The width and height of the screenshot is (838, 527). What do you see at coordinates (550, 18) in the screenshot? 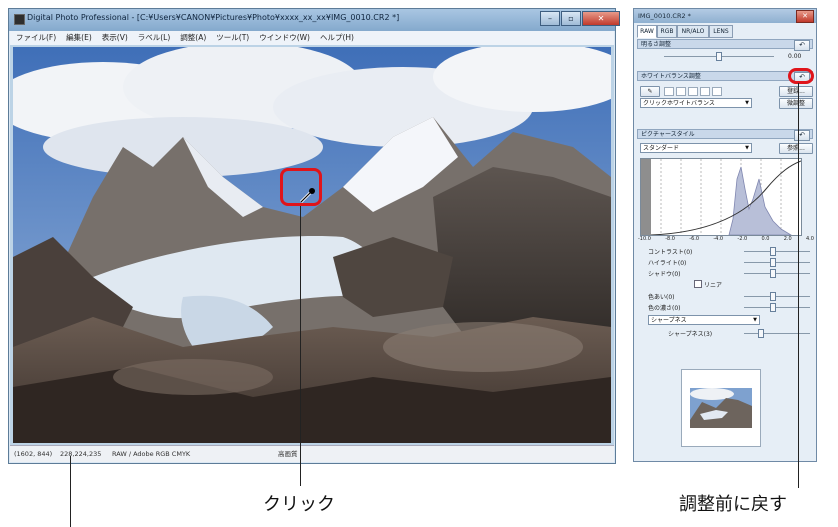
I see `minimize-button: –` at bounding box center [550, 18].